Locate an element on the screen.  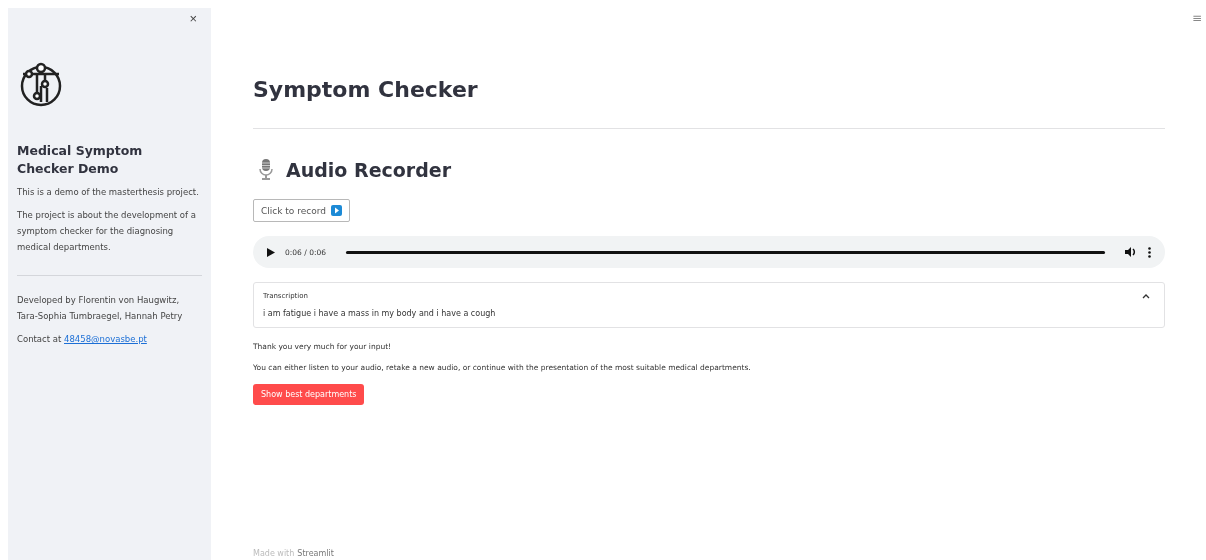
progress-bar is located at coordinates (725, 252).